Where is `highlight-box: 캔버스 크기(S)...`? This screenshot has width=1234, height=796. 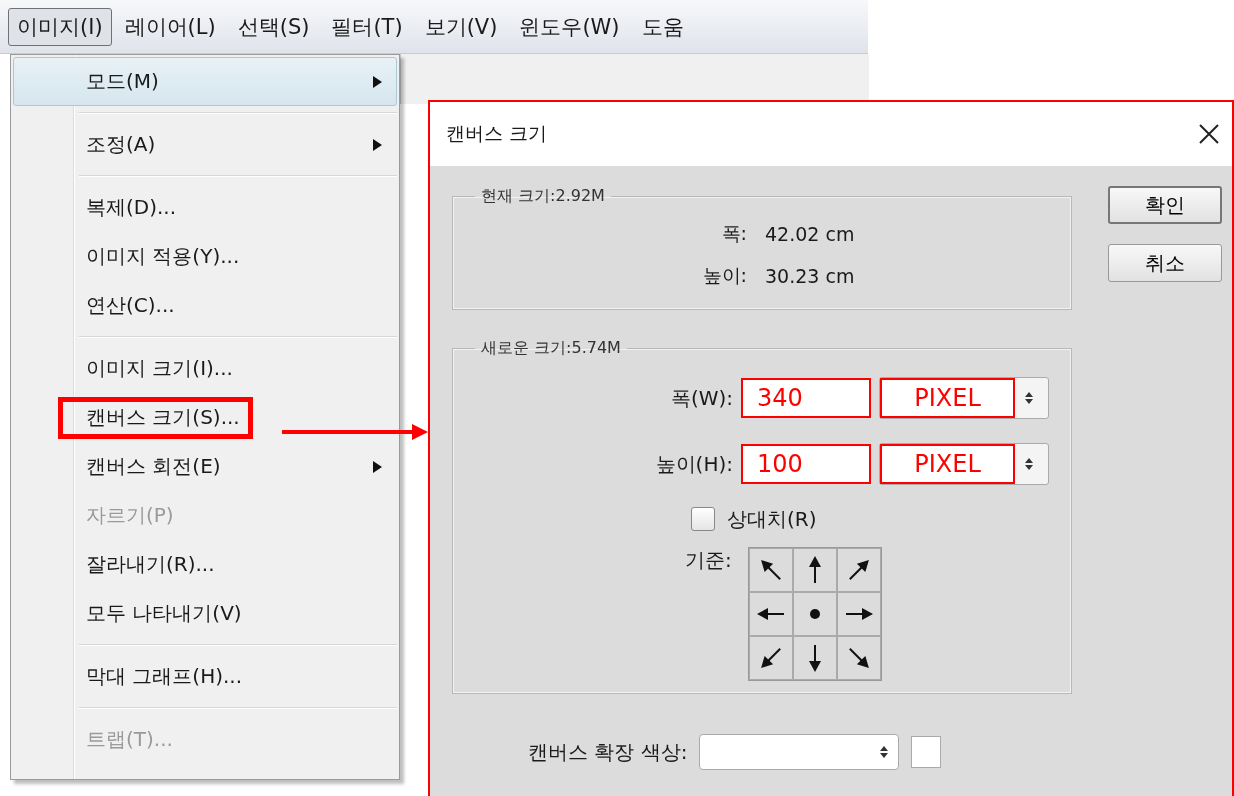 highlight-box: 캔버스 크기(S)... is located at coordinates (155, 417).